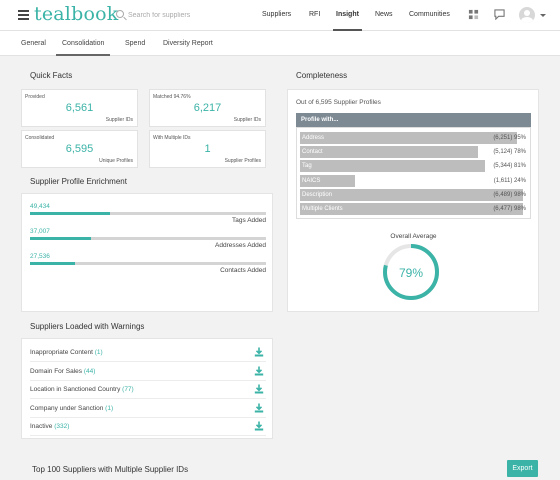  Describe the element at coordinates (56, 371) in the screenshot. I see `warning-name: Domain For Sales` at that location.